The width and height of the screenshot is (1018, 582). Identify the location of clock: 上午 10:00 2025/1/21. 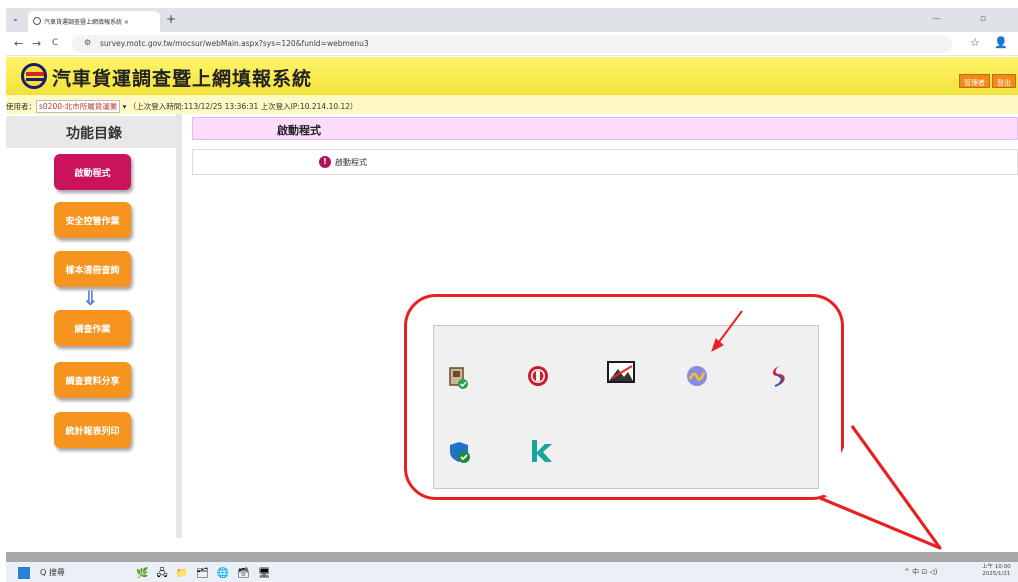
(996, 571).